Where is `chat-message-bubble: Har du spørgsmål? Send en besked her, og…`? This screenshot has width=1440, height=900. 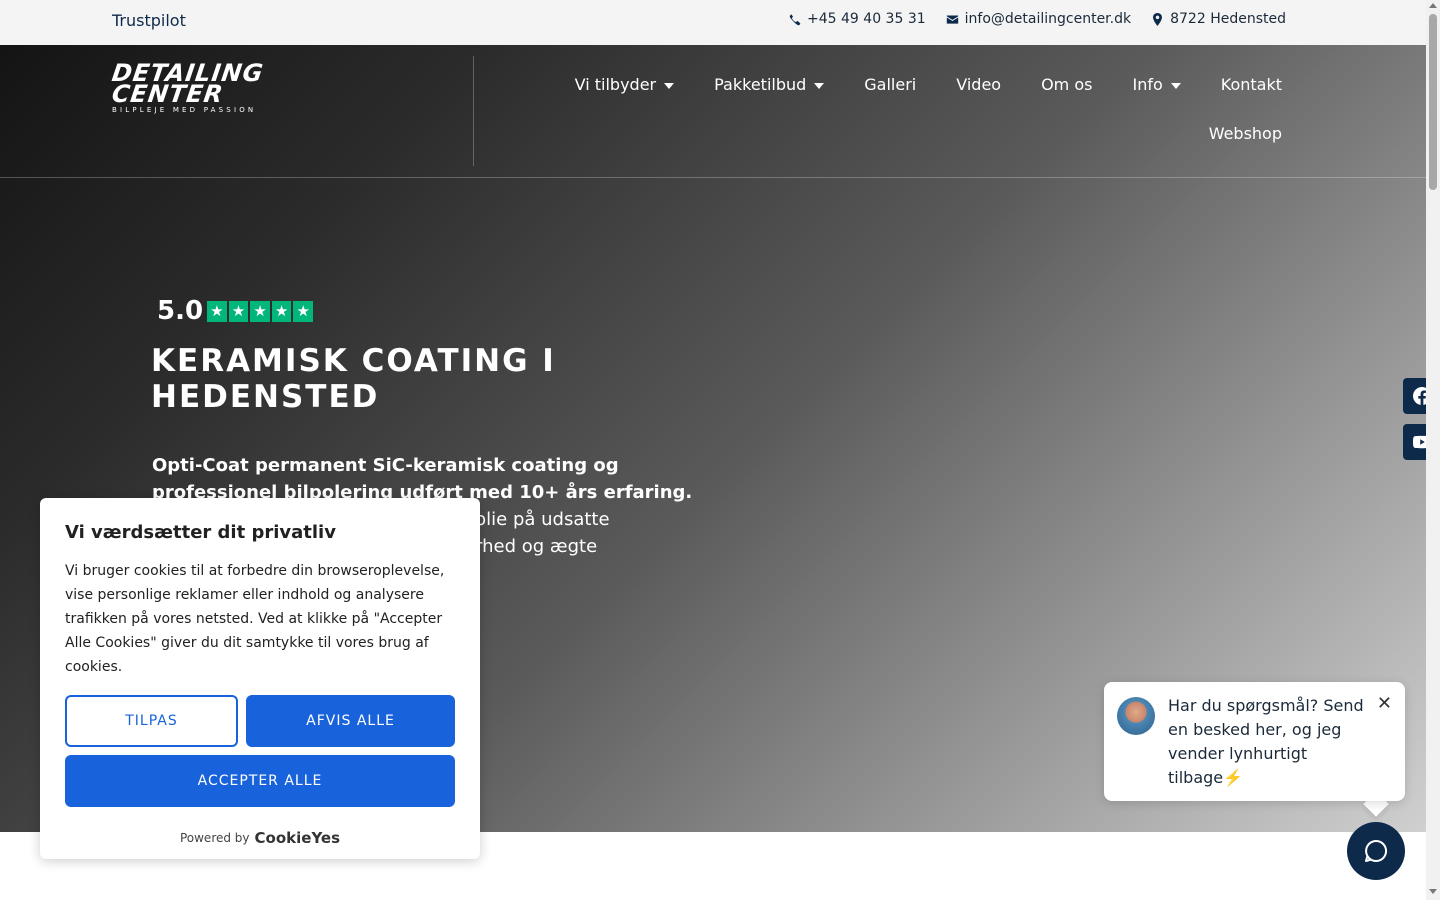
chat-message-bubble: Har du spørgsmål? Send en besked her, og… is located at coordinates (1254, 741).